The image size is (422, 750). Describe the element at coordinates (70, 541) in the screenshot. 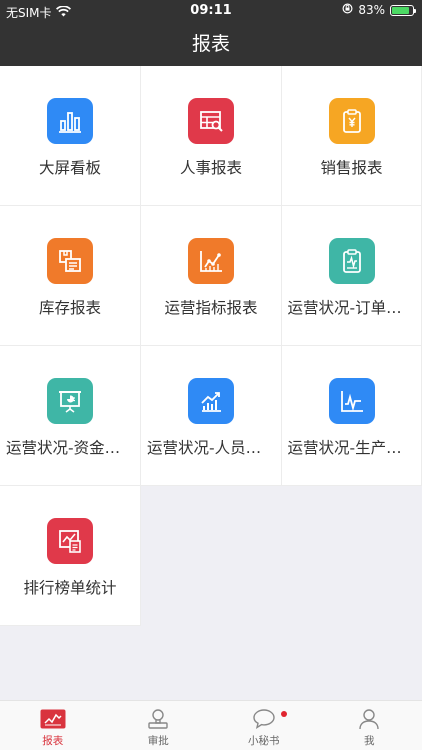

I see `ranking-icon` at that location.